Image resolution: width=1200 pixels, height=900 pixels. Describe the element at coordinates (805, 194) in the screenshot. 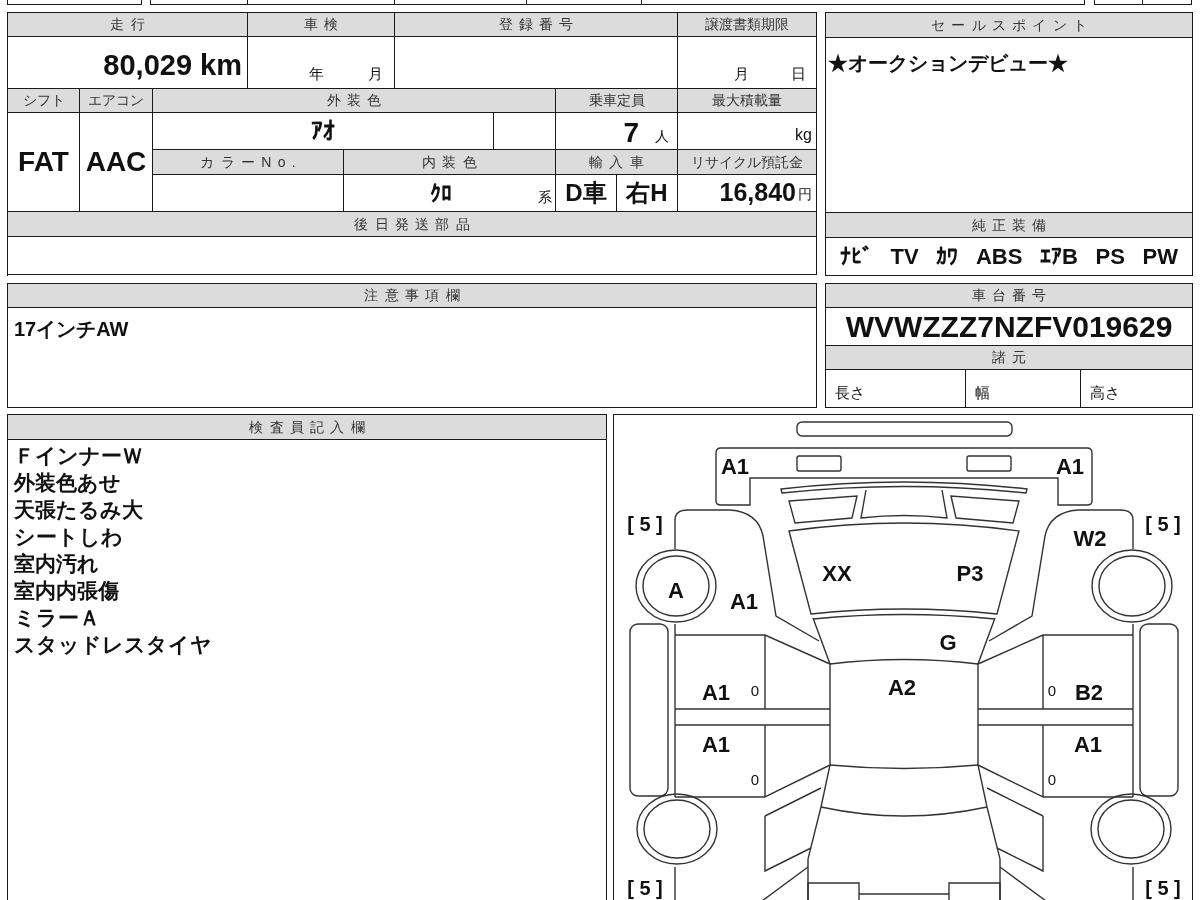

I see `unit-label: 円` at that location.